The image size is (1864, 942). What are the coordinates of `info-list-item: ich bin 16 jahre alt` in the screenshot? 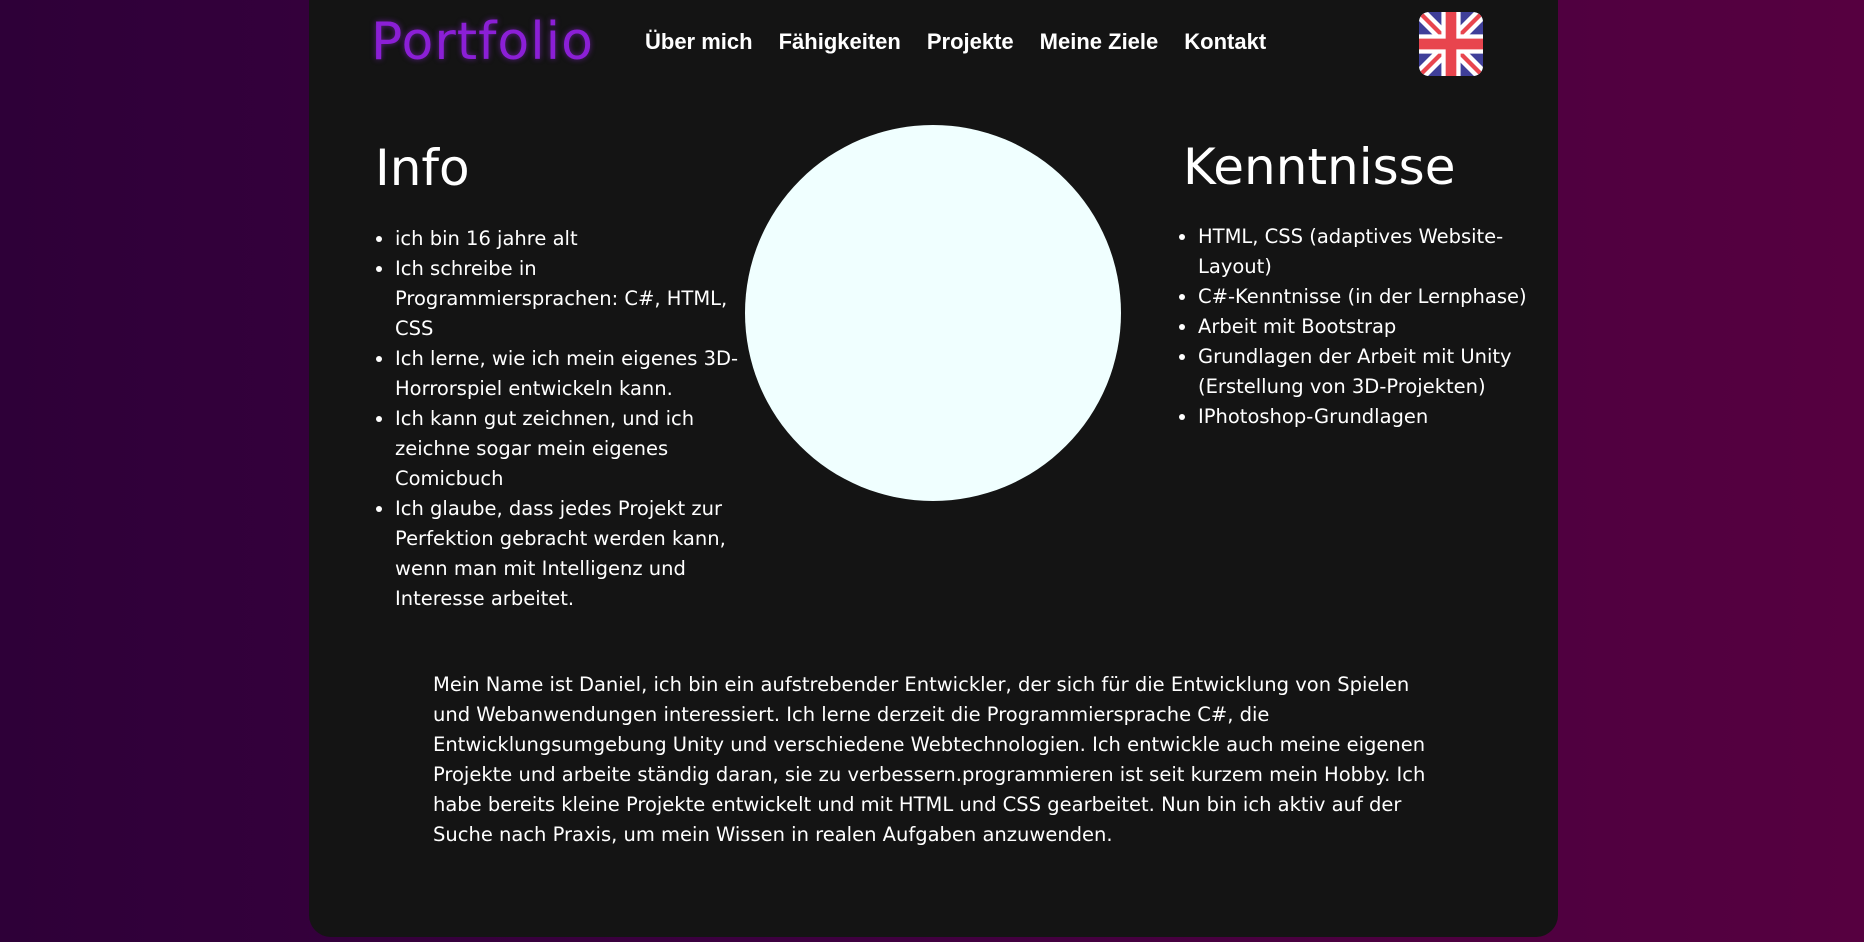 It's located at (572, 239).